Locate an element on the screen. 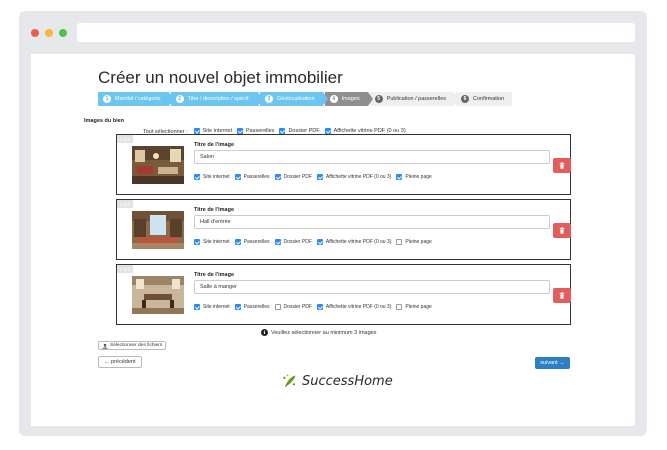 Image resolution: width=667 pixels, height=450 pixels. step-label: Confirmation is located at coordinates (489, 99).